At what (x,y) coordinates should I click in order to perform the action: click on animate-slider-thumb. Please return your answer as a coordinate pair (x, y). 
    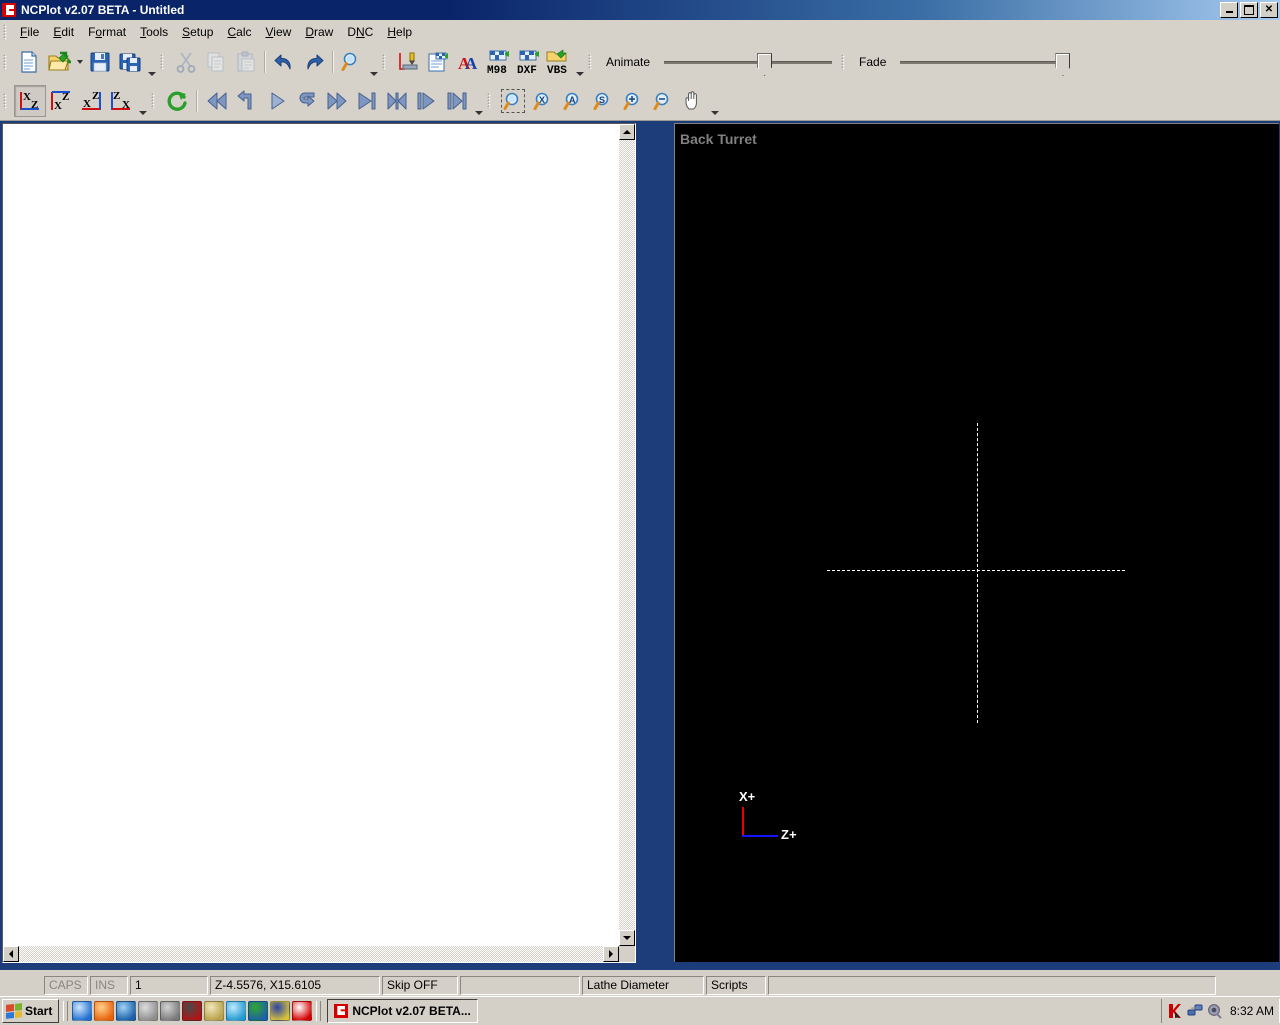
    Looking at the image, I should click on (765, 64).